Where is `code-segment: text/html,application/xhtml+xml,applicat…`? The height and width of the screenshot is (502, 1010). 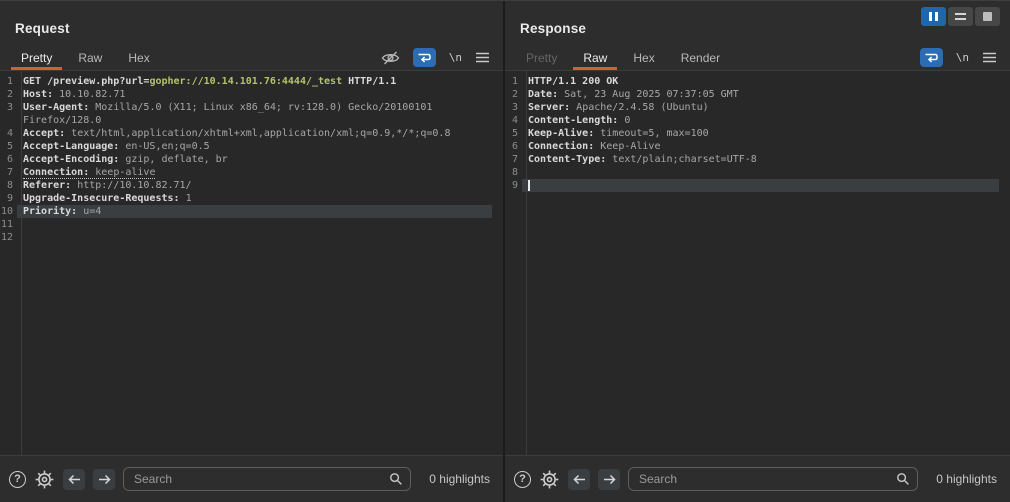
code-segment: text/html,application/xhtml+xml,applicat… is located at coordinates (258, 133).